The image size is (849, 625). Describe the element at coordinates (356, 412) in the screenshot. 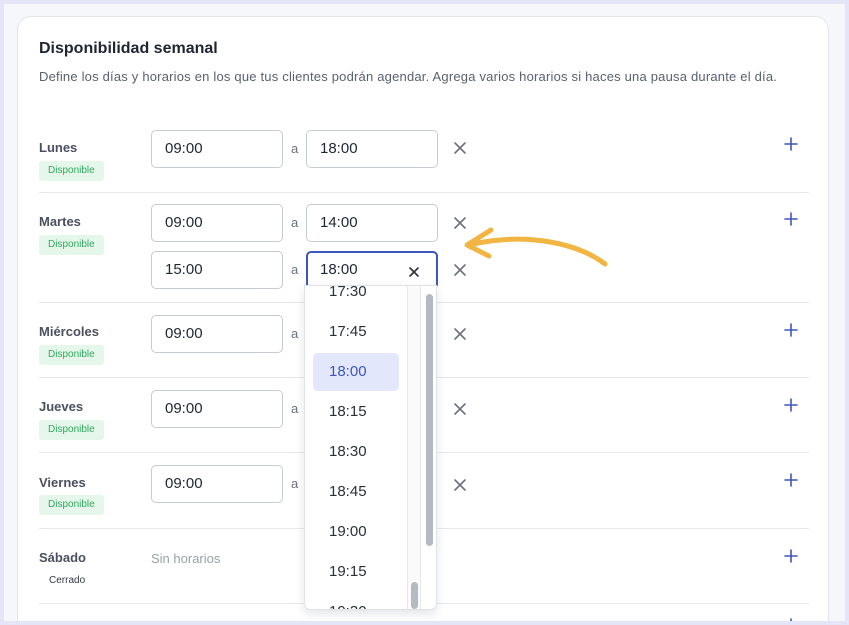

I see `time-option: 18:15` at that location.